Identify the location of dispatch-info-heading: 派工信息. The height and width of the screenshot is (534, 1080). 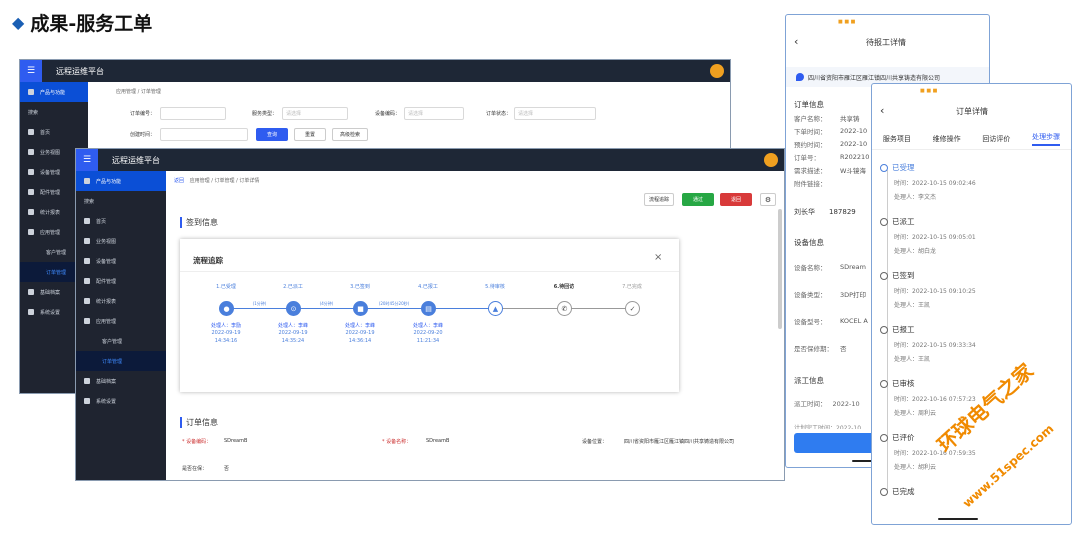
(809, 380).